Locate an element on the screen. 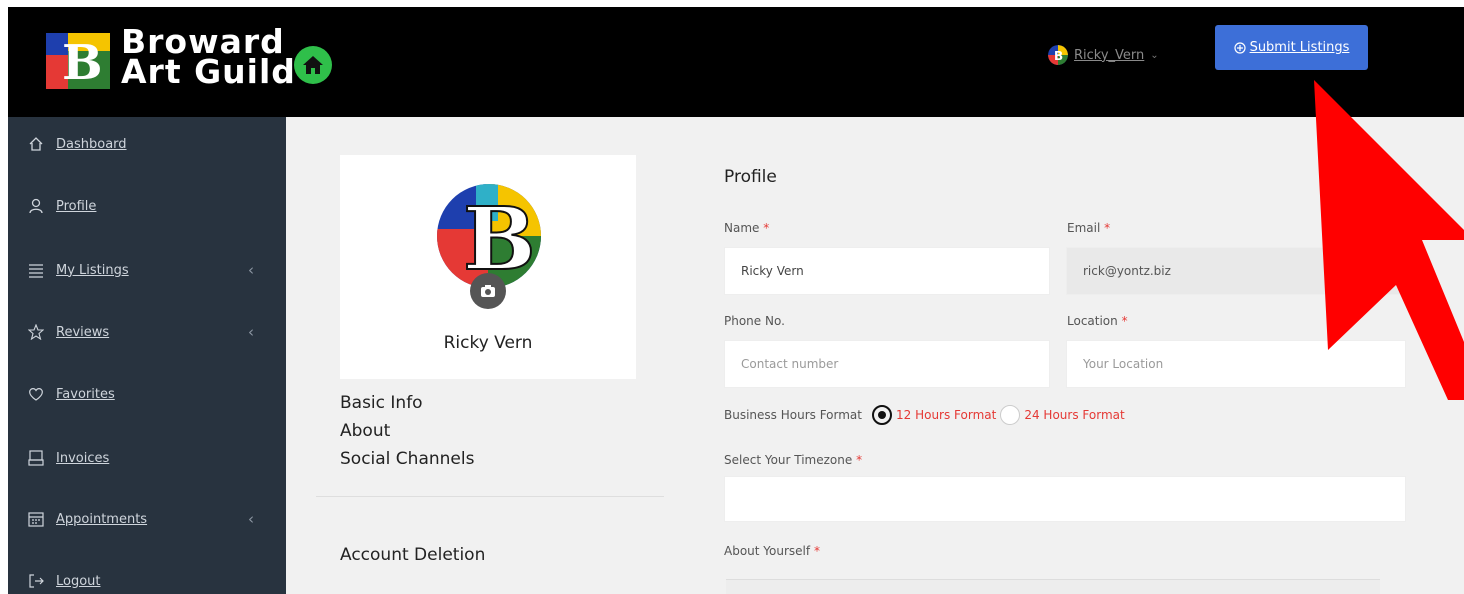 Image resolution: width=1464 pixels, height=594 pixels. sidebar-item-favorites: Favorites is located at coordinates (143, 394).